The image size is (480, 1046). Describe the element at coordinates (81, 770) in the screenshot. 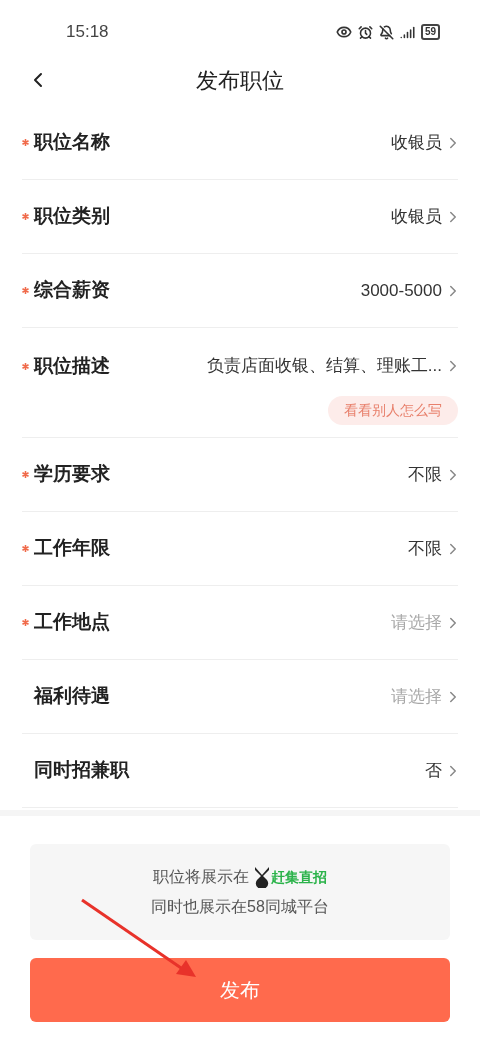

I see `field-label: 同时招兼职` at that location.